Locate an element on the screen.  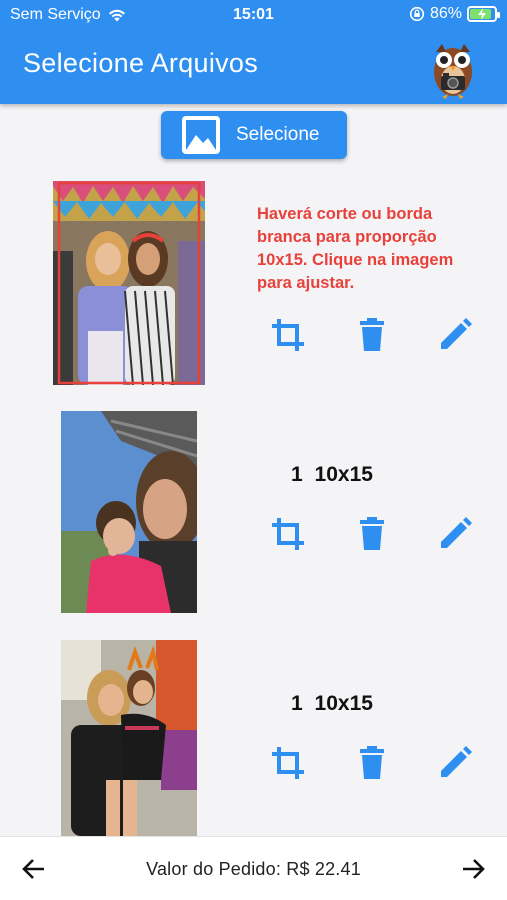
battery-info: 86% is located at coordinates (454, 14).